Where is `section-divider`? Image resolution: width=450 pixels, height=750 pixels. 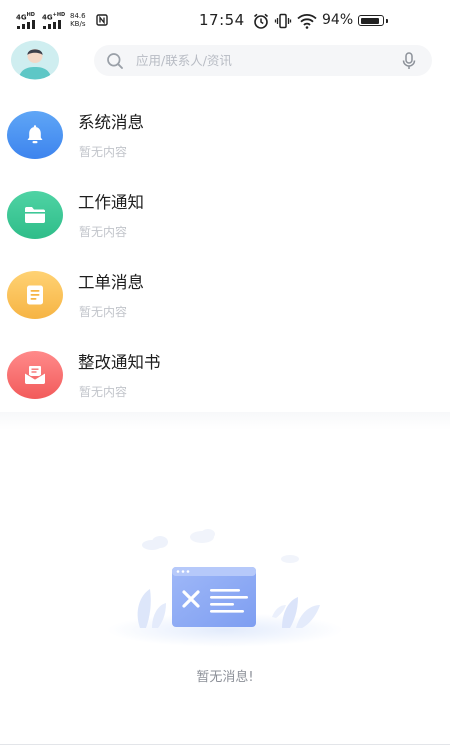 section-divider is located at coordinates (225, 421).